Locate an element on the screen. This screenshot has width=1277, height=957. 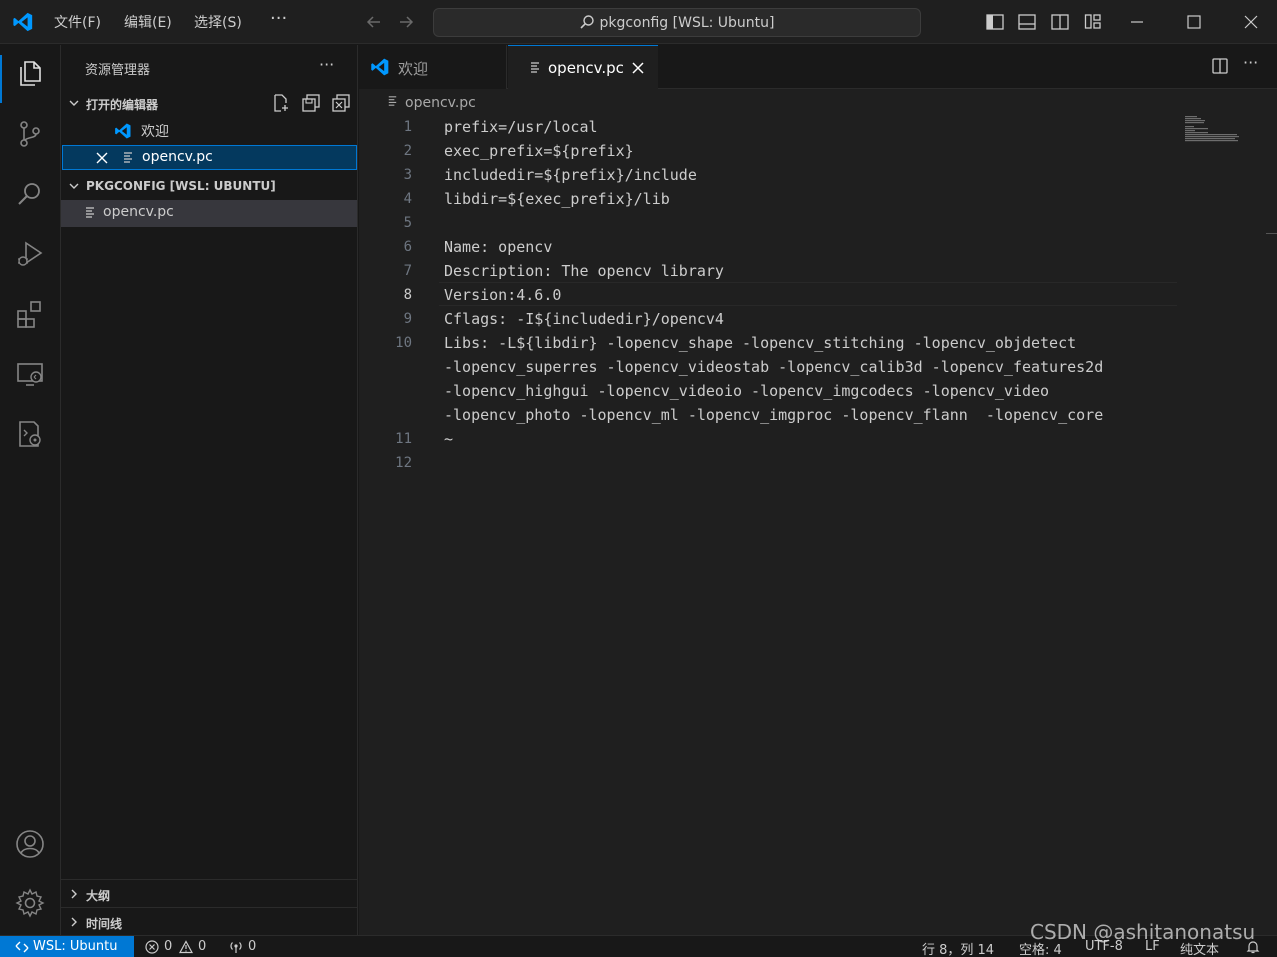
tab-label: opencv.pc is located at coordinates (586, 68).